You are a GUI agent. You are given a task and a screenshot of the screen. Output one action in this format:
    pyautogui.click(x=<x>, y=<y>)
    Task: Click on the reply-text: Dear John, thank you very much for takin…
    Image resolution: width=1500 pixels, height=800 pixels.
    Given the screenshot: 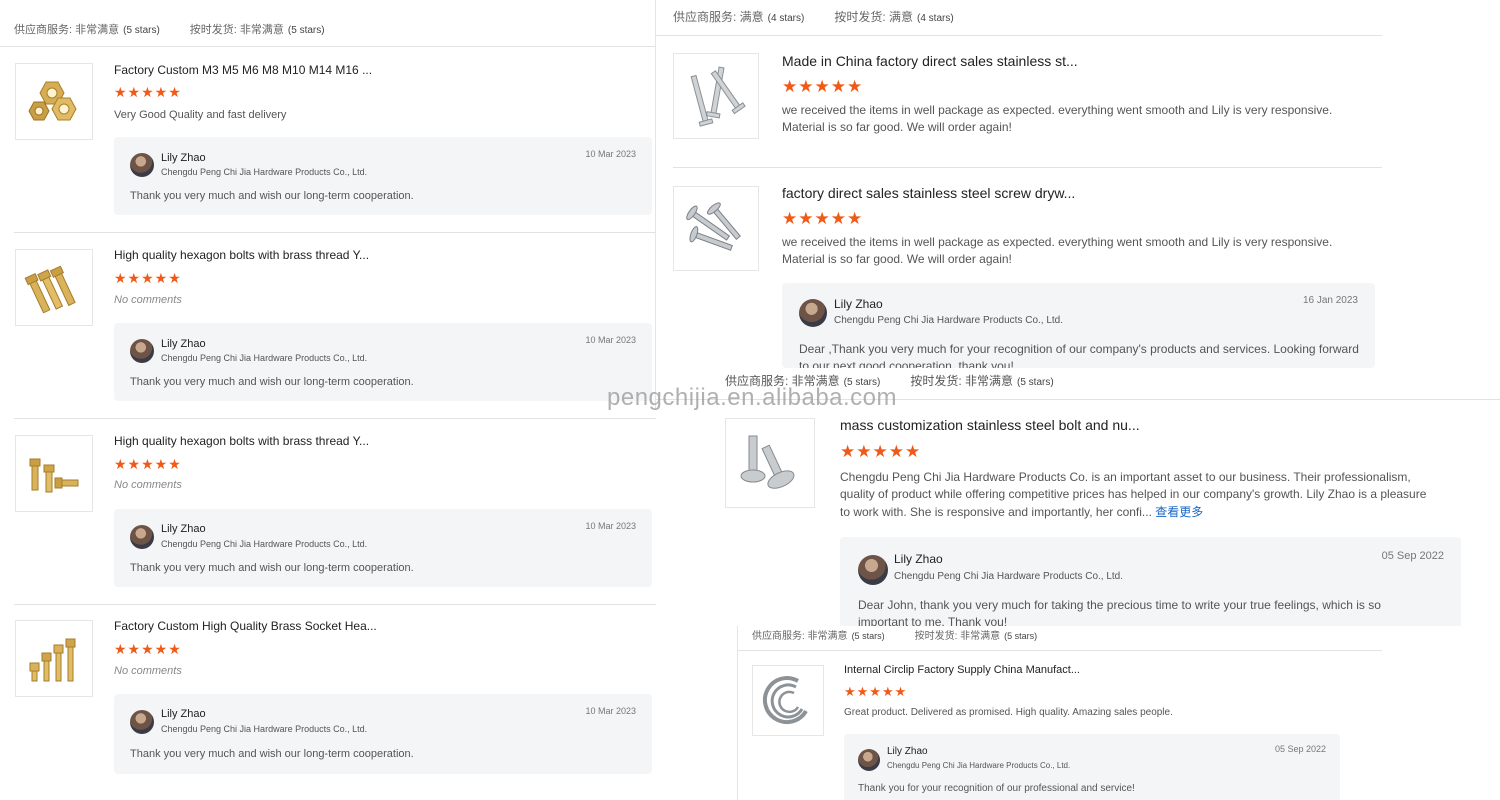 What is the action you would take?
    pyautogui.click(x=1119, y=612)
    